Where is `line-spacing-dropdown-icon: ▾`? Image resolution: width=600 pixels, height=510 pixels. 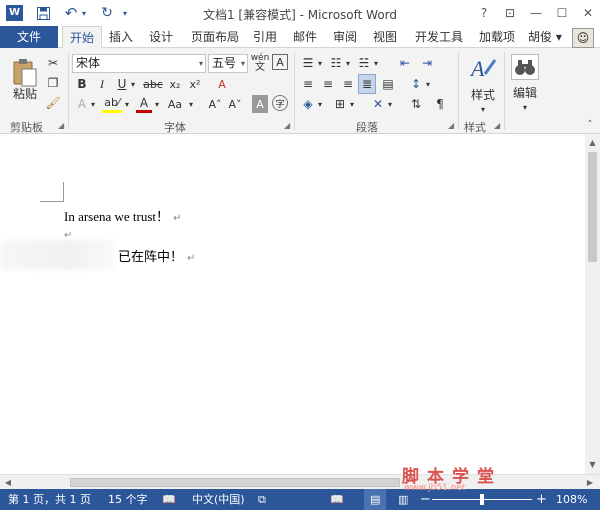 line-spacing-dropdown-icon: ▾ is located at coordinates (428, 84).